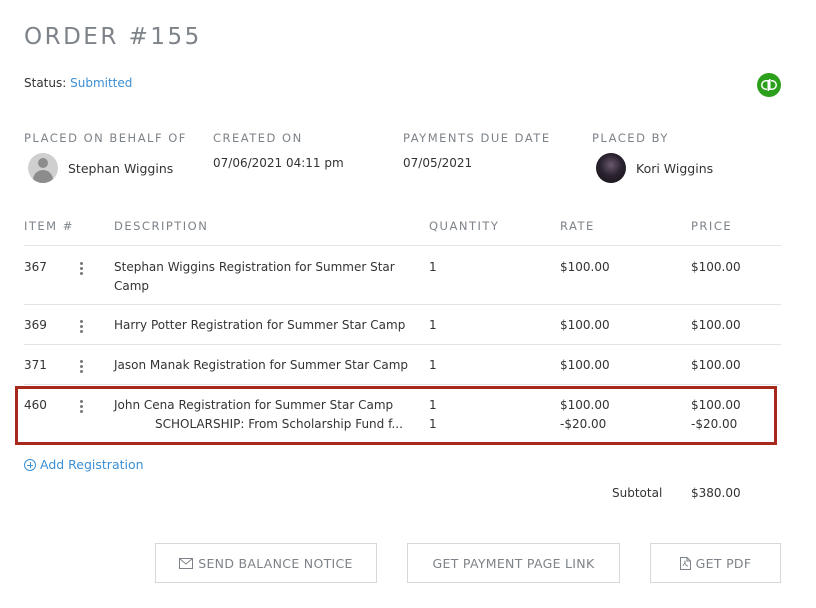  I want to click on order-status: Status: Submitted, so click(78, 83).